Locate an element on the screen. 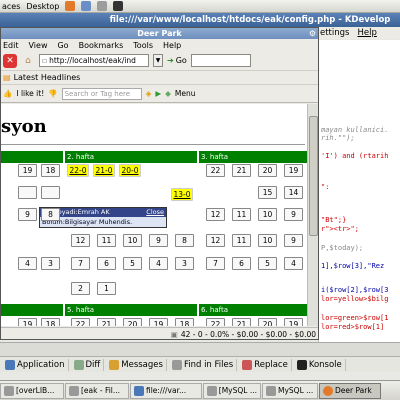 This screenshot has width=400, height=400. reserved-cell: 22-0 is located at coordinates (78, 170).